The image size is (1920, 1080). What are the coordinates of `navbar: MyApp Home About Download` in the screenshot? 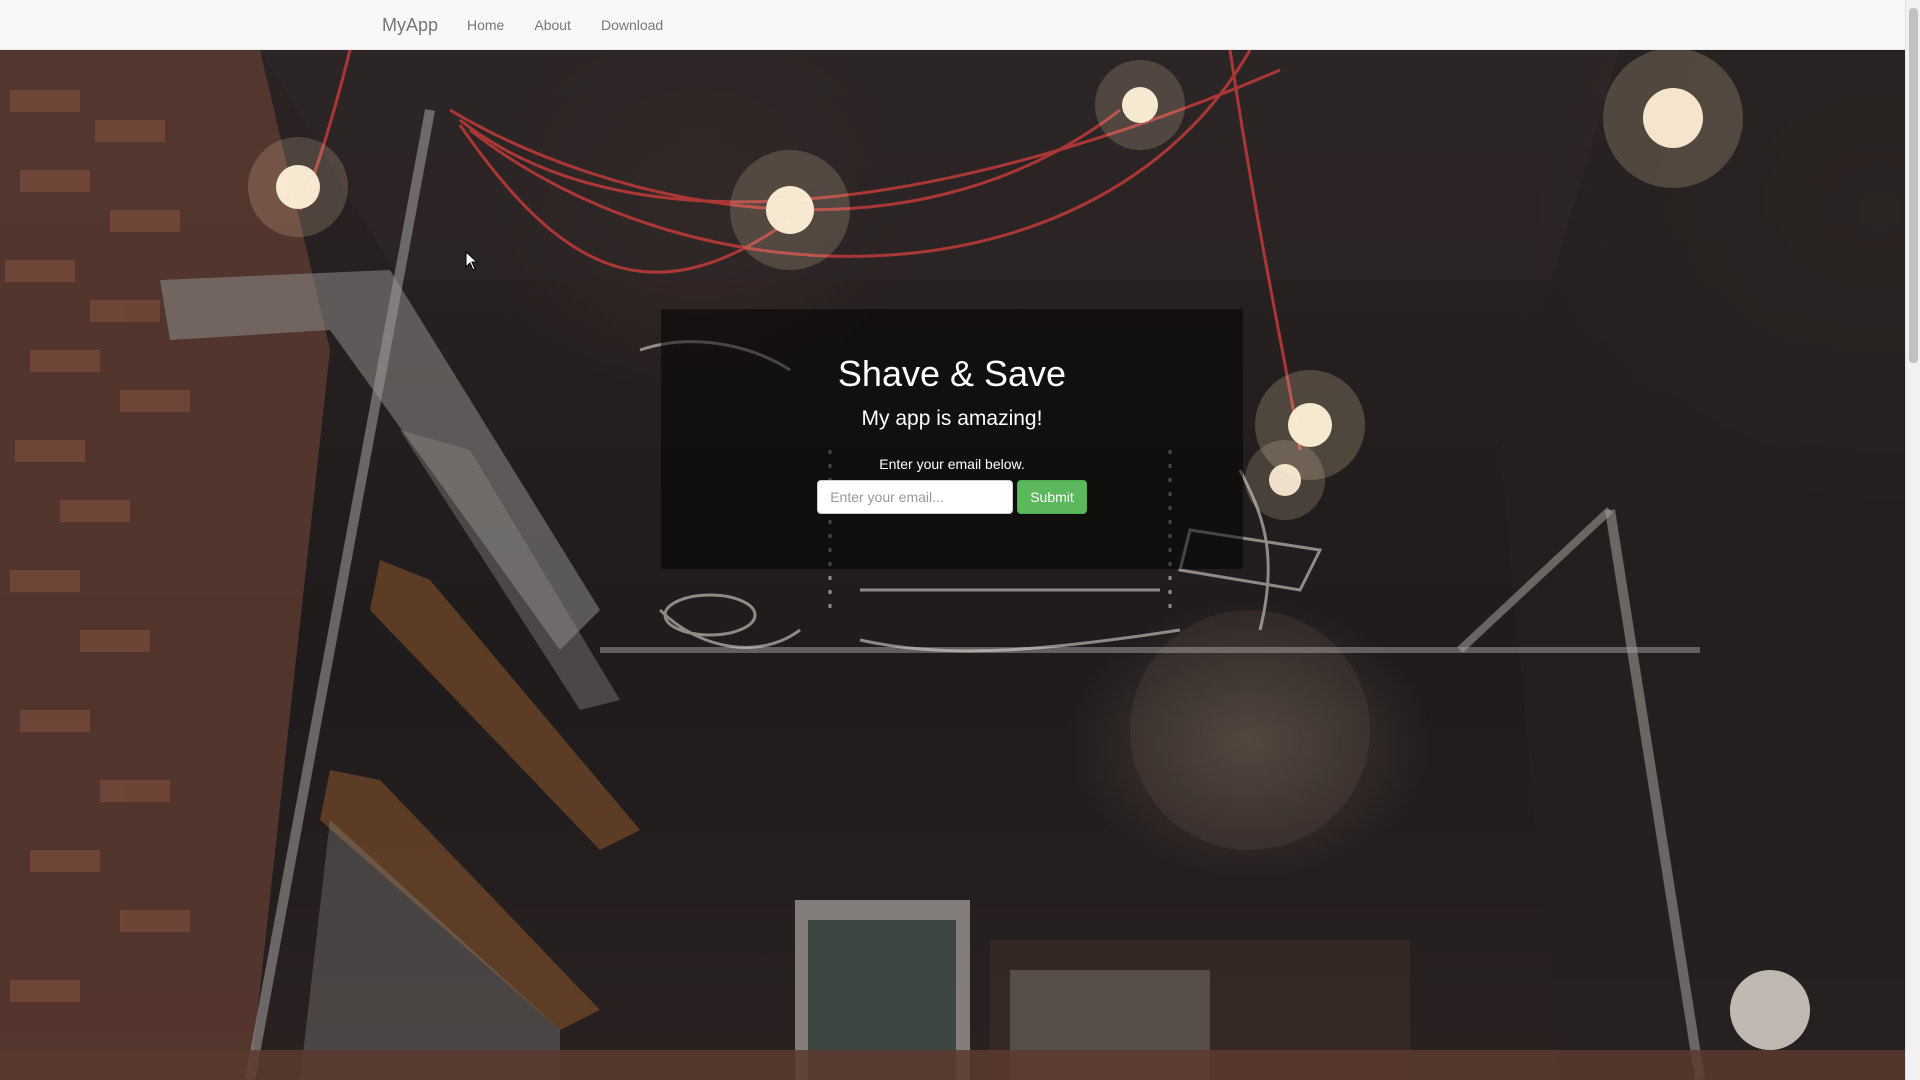 It's located at (952, 25).